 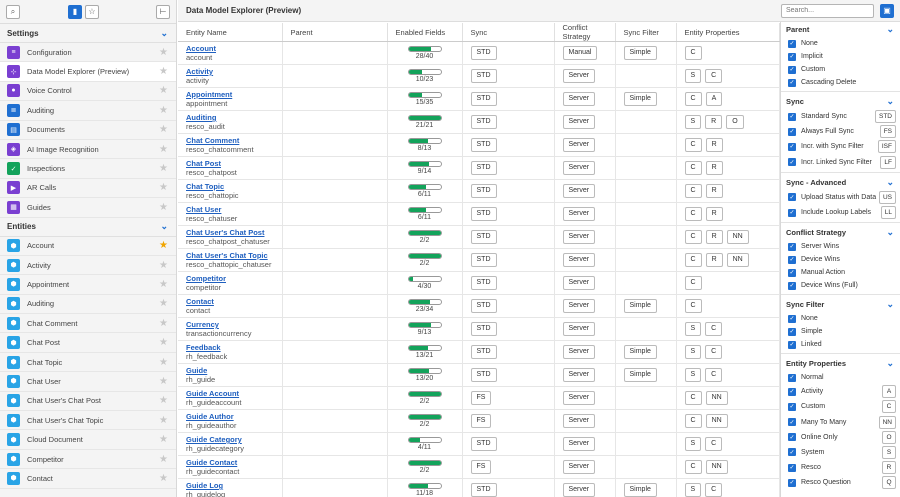 I want to click on filter-option-resco-question: ✓ Resco Question Q, so click(x=840, y=482).